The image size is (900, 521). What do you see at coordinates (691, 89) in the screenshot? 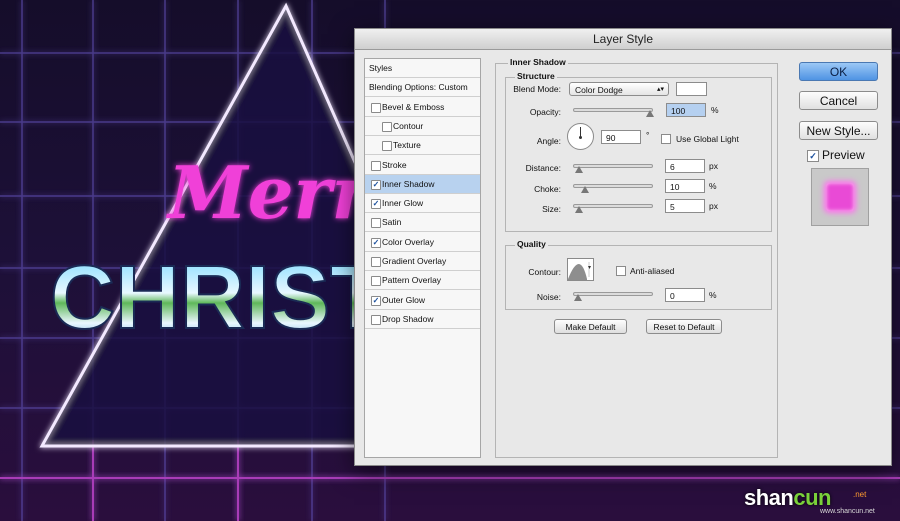
I see `blend-color-swatch` at bounding box center [691, 89].